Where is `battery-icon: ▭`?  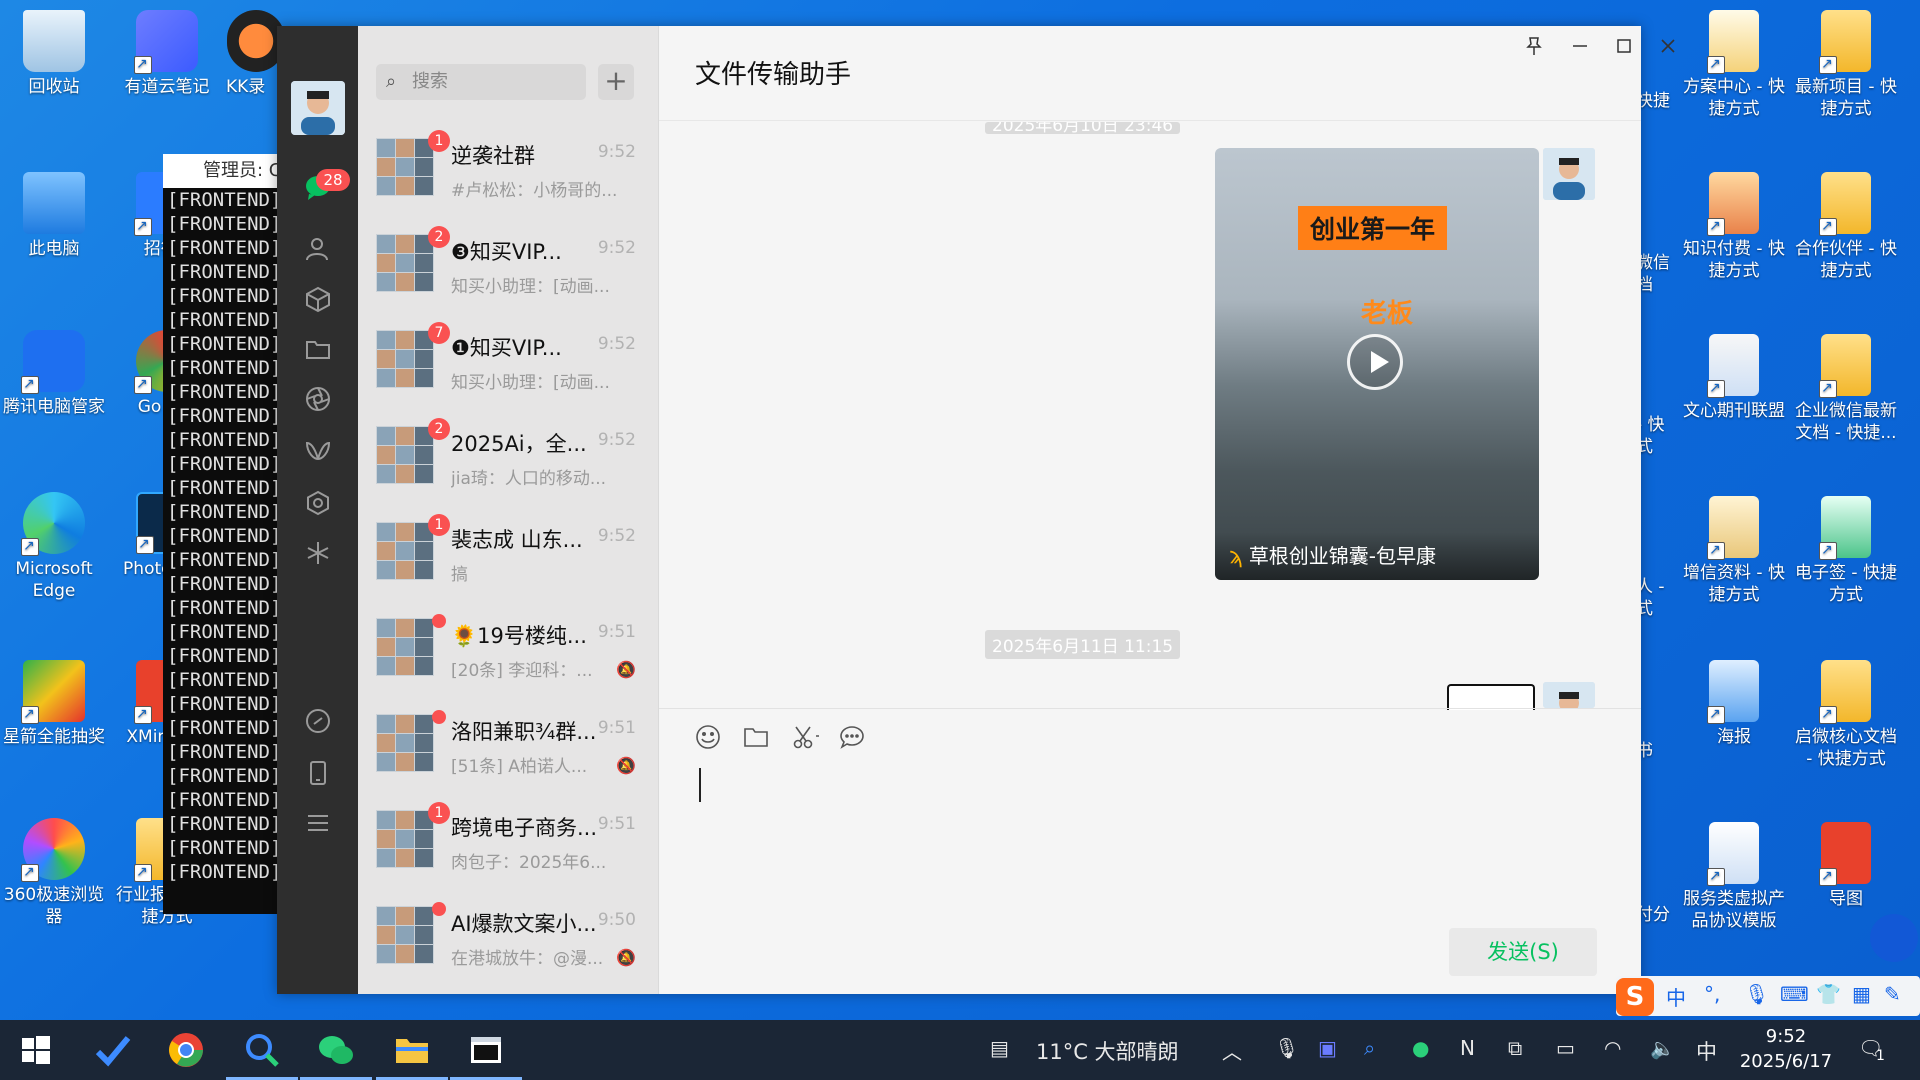
battery-icon: ▭ is located at coordinates (1565, 1048).